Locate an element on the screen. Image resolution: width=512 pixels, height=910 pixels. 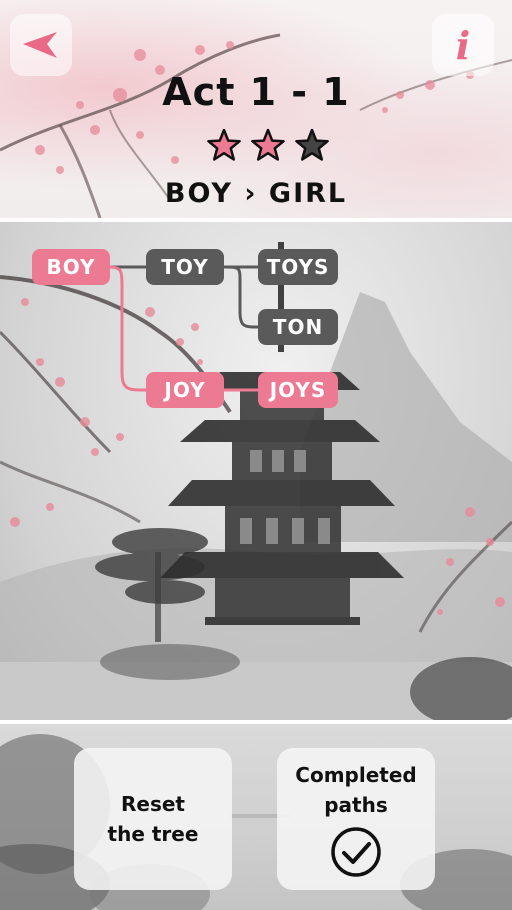
tree-node-ton: TON is located at coordinates (298, 327).